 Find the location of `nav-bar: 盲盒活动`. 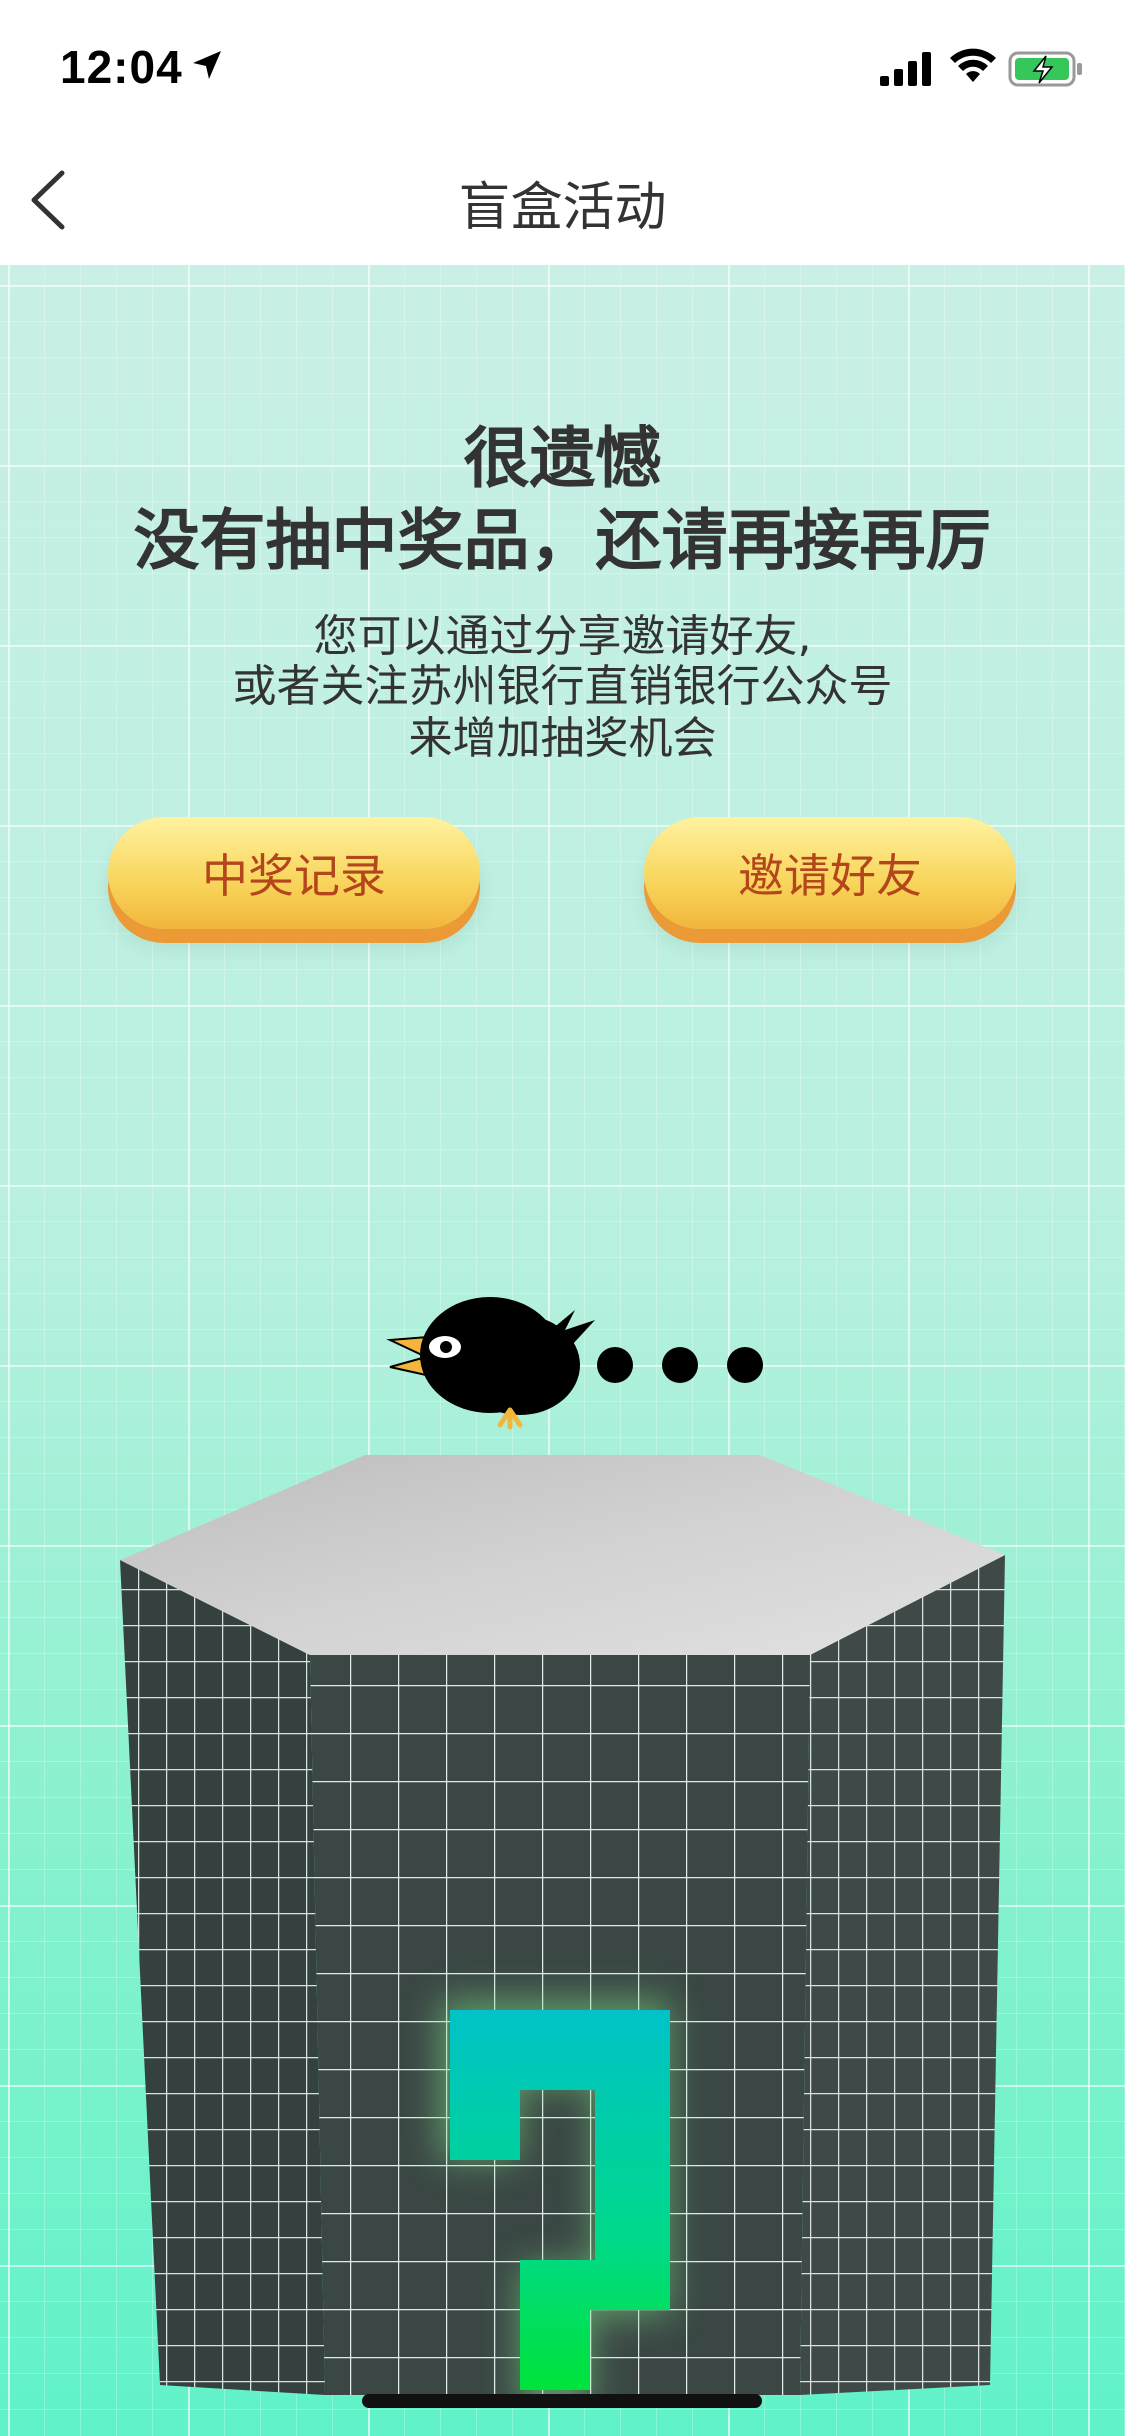

nav-bar: 盲盒活动 is located at coordinates (562, 200).